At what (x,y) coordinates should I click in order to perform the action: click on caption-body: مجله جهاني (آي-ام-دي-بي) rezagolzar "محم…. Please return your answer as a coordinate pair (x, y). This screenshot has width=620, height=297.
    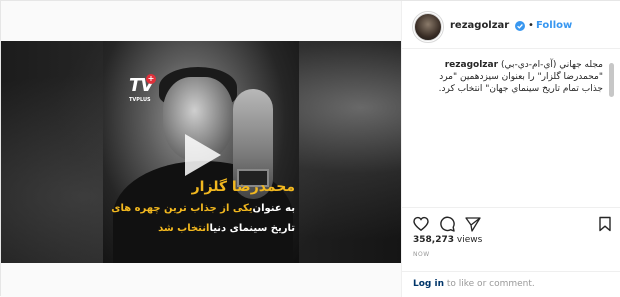
    Looking at the image, I should click on (508, 77).